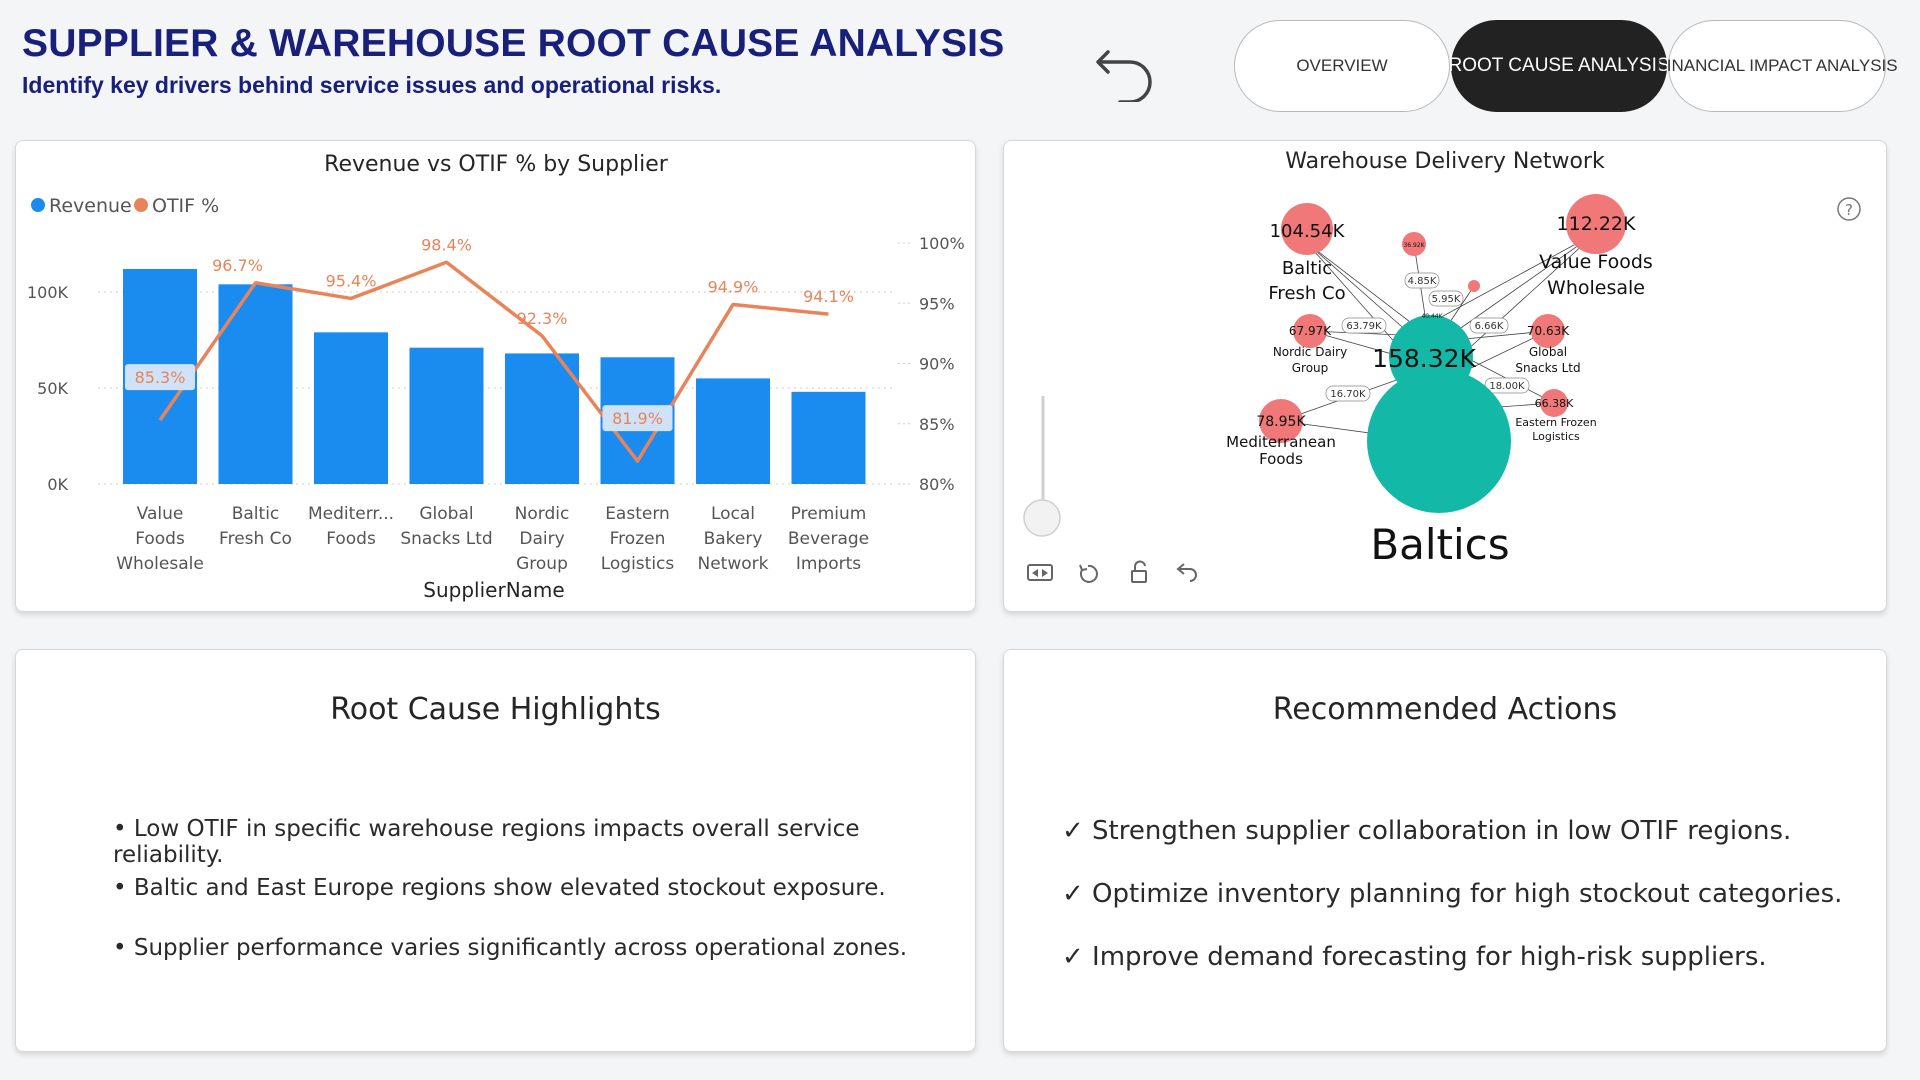 This screenshot has width=1920, height=1080. What do you see at coordinates (541, 539) in the screenshot?
I see `x-tick-label: Dairy` at bounding box center [541, 539].